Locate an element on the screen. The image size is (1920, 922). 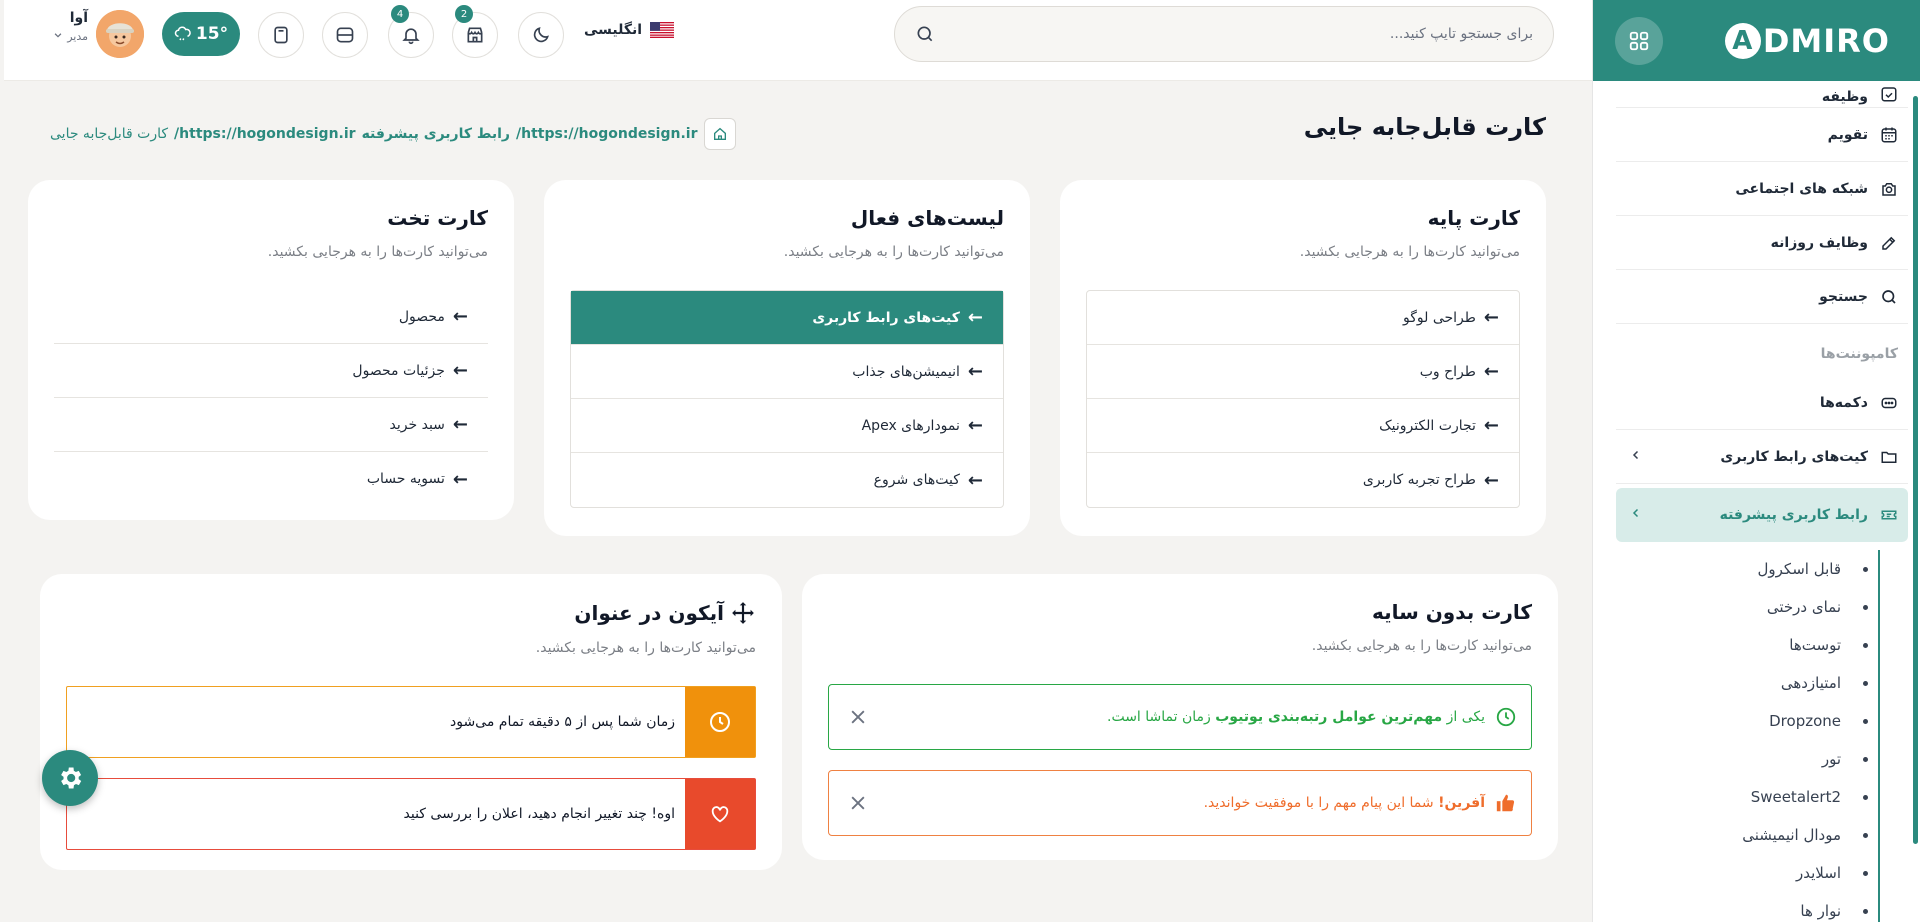
notifications-button: 4 is located at coordinates (411, 31).